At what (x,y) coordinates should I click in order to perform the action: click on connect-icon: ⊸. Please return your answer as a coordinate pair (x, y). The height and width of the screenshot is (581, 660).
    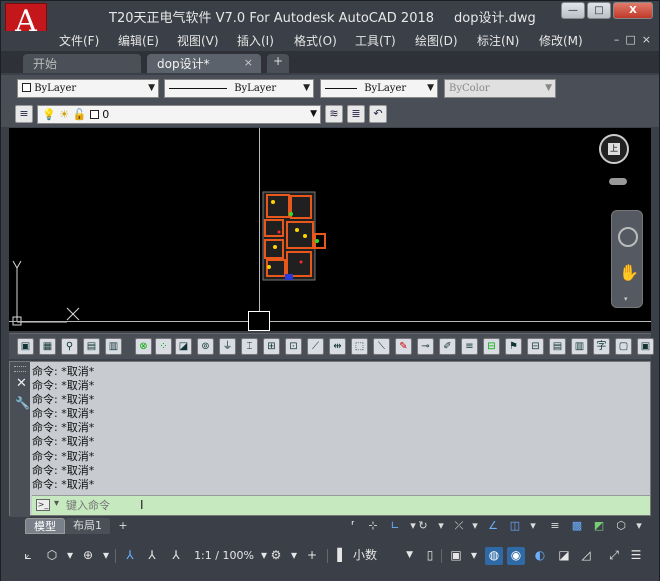
    Looking at the image, I should click on (425, 346).